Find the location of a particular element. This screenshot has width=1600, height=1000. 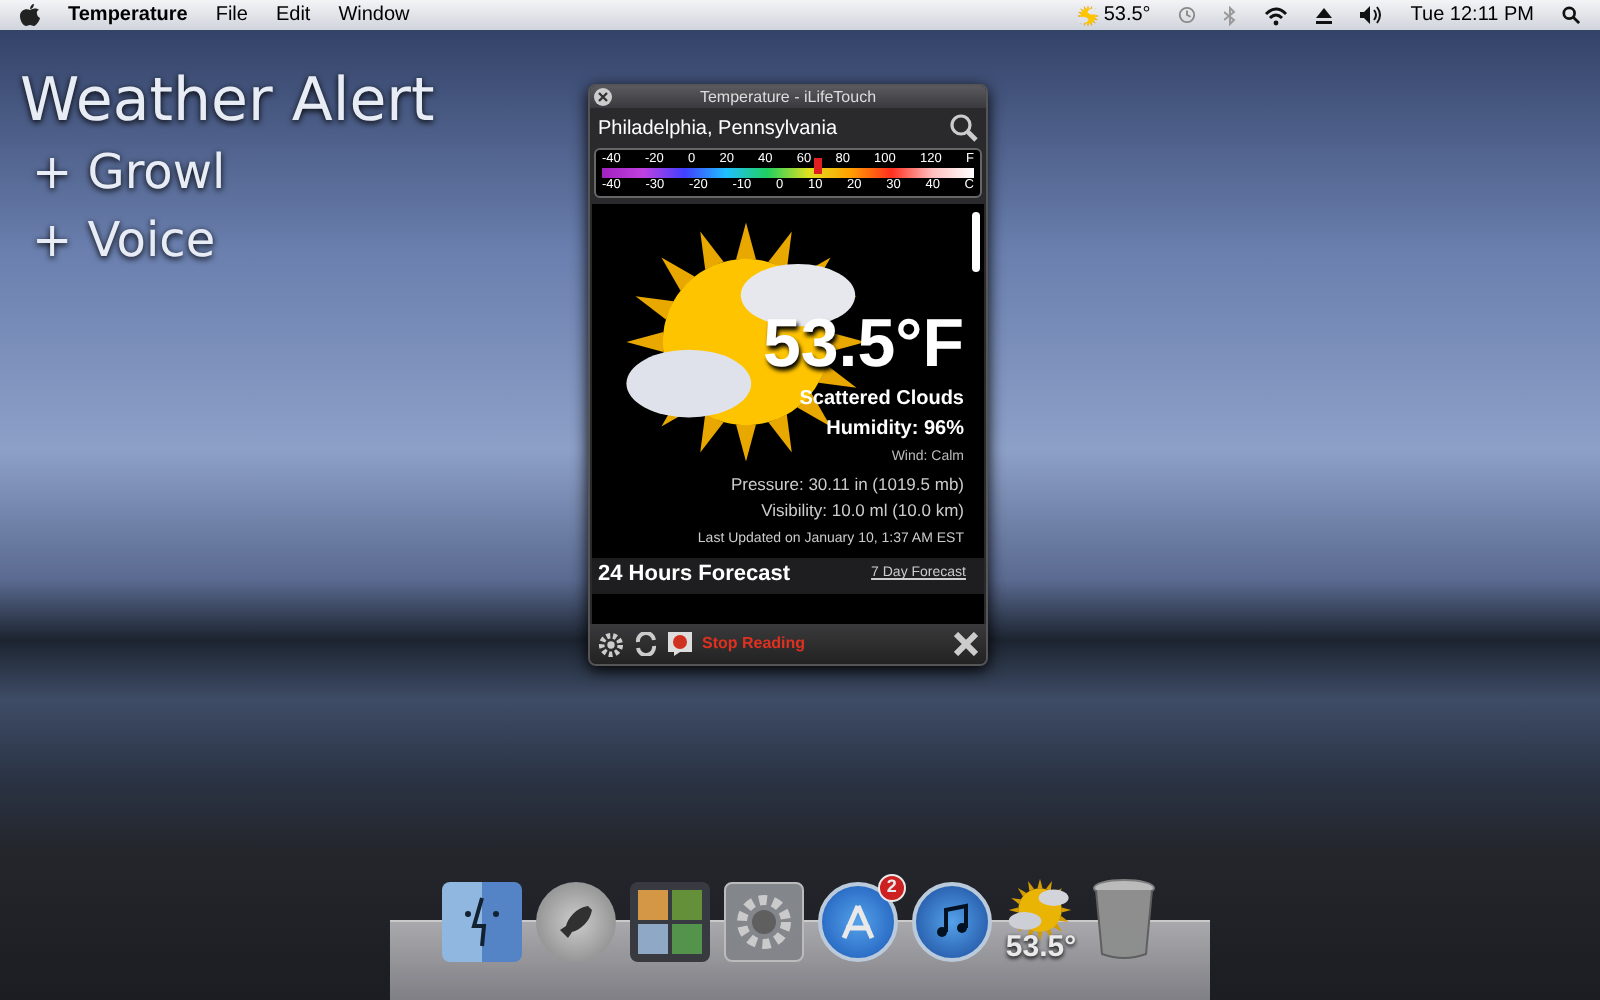

eject-icon is located at coordinates (1324, 15).